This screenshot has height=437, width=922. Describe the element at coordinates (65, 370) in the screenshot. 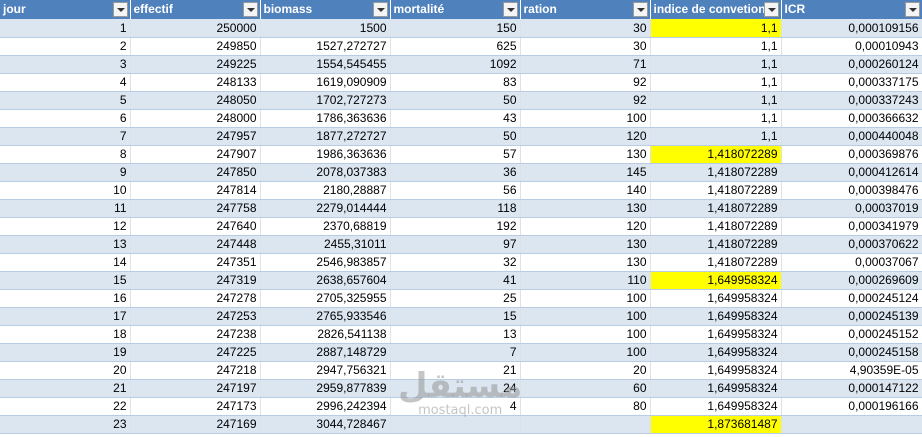

I see `table-cell: 20` at that location.